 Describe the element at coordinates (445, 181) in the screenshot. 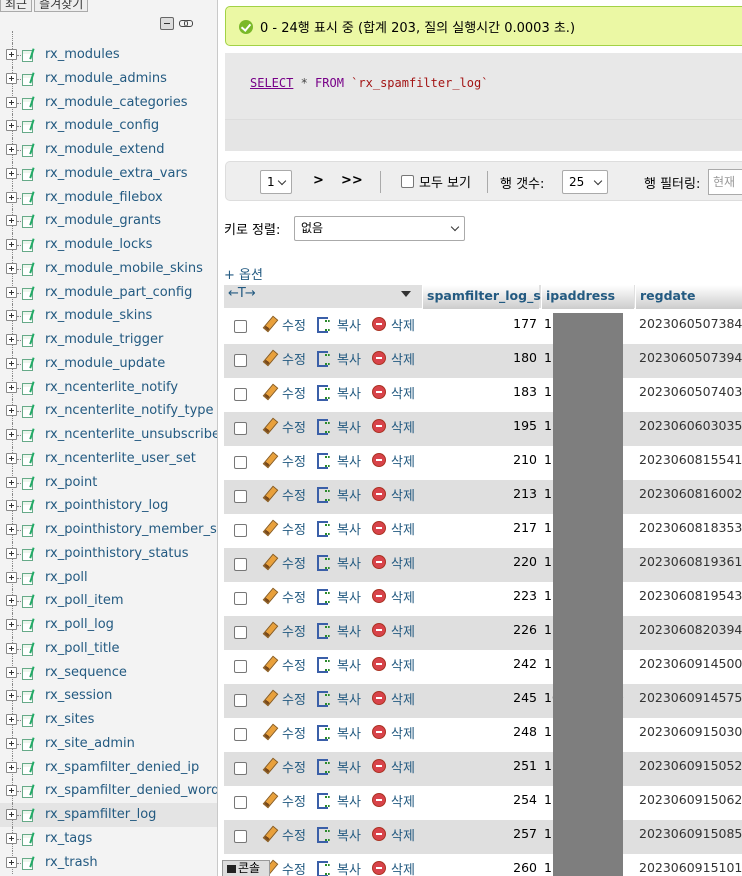

I see `show-all-label: 모두 보기` at that location.